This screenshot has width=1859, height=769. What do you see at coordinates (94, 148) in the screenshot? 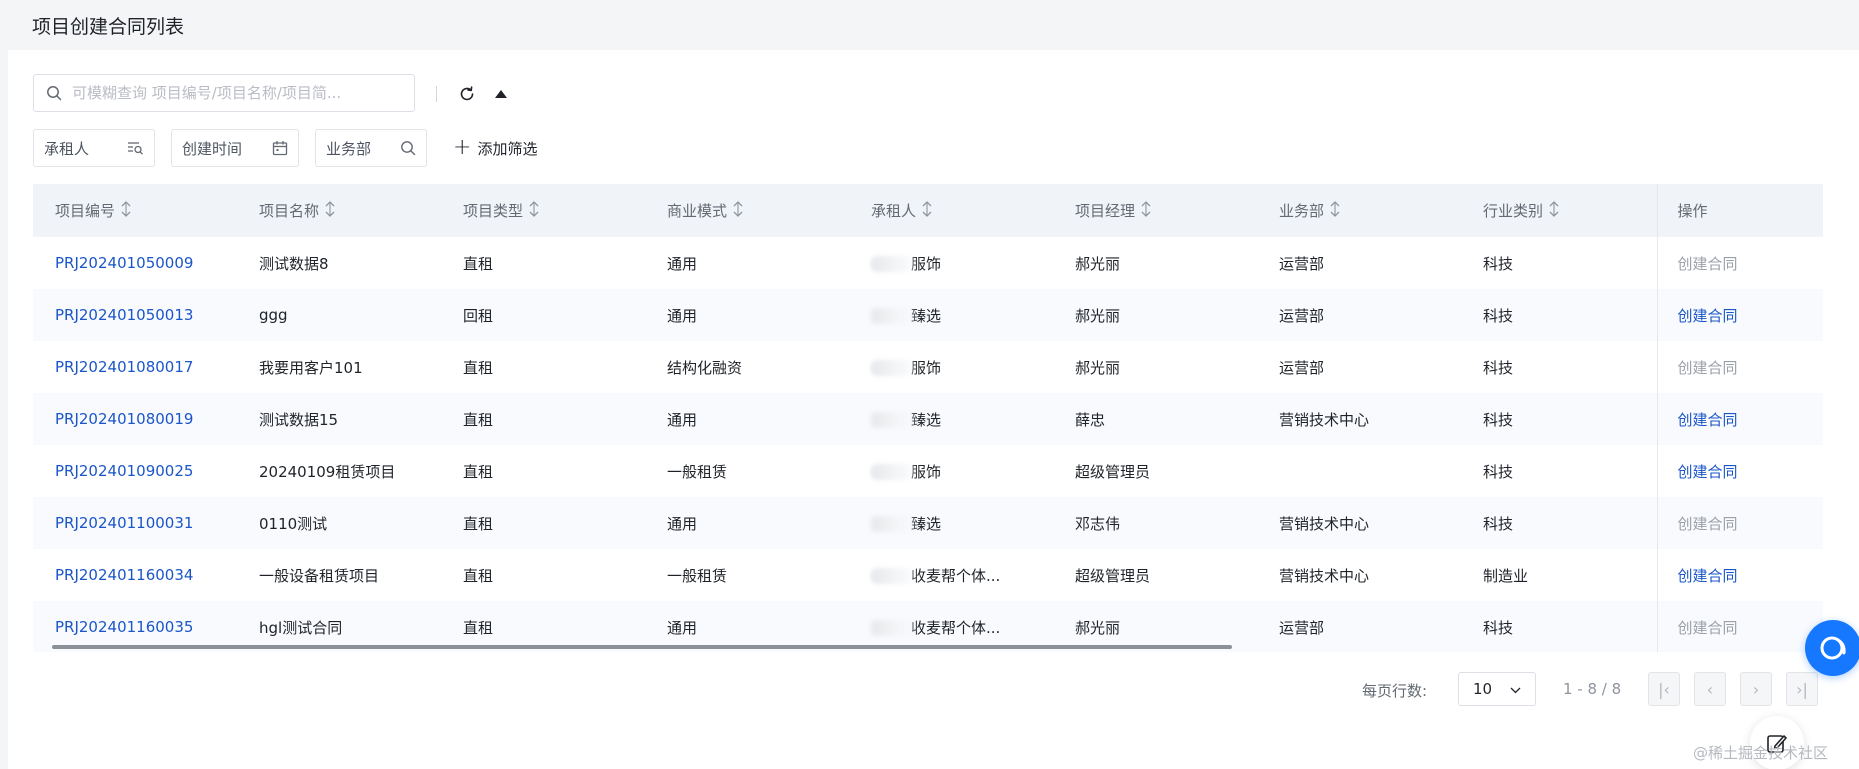
I see `filter-lessee: 承租人` at bounding box center [94, 148].